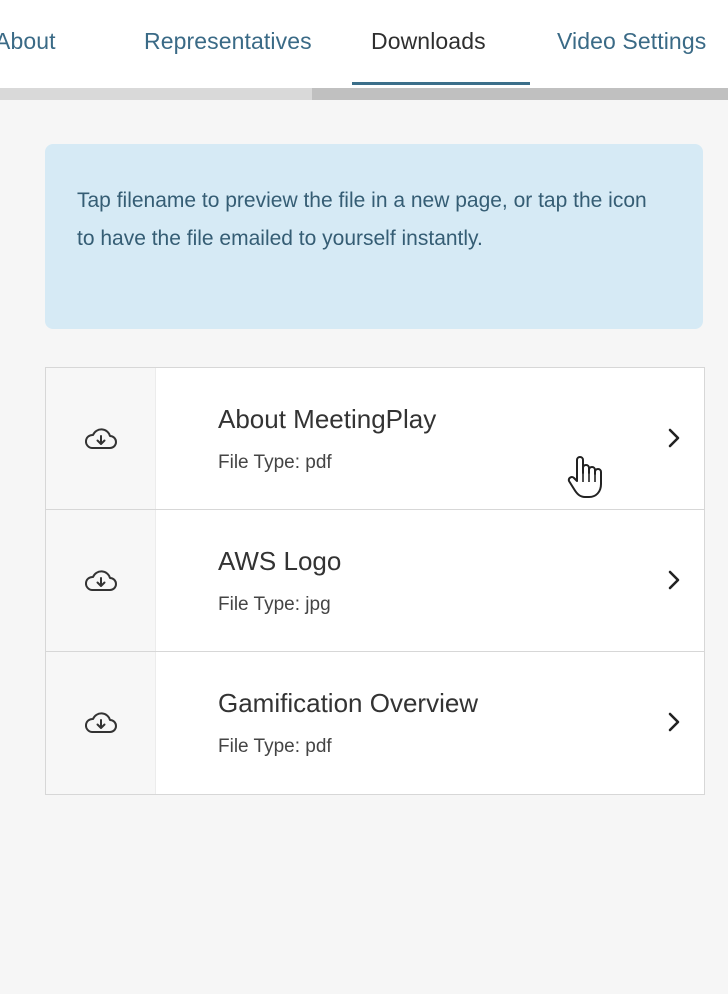 Image resolution: width=728 pixels, height=994 pixels. I want to click on file-name-link: About MeetingPlay, so click(327, 419).